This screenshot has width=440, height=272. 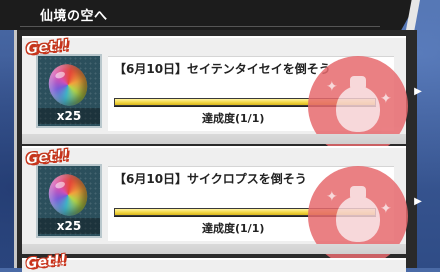 I want to click on mission-title: 【6月10日】サイクロプスを倒そう, so click(x=210, y=179).